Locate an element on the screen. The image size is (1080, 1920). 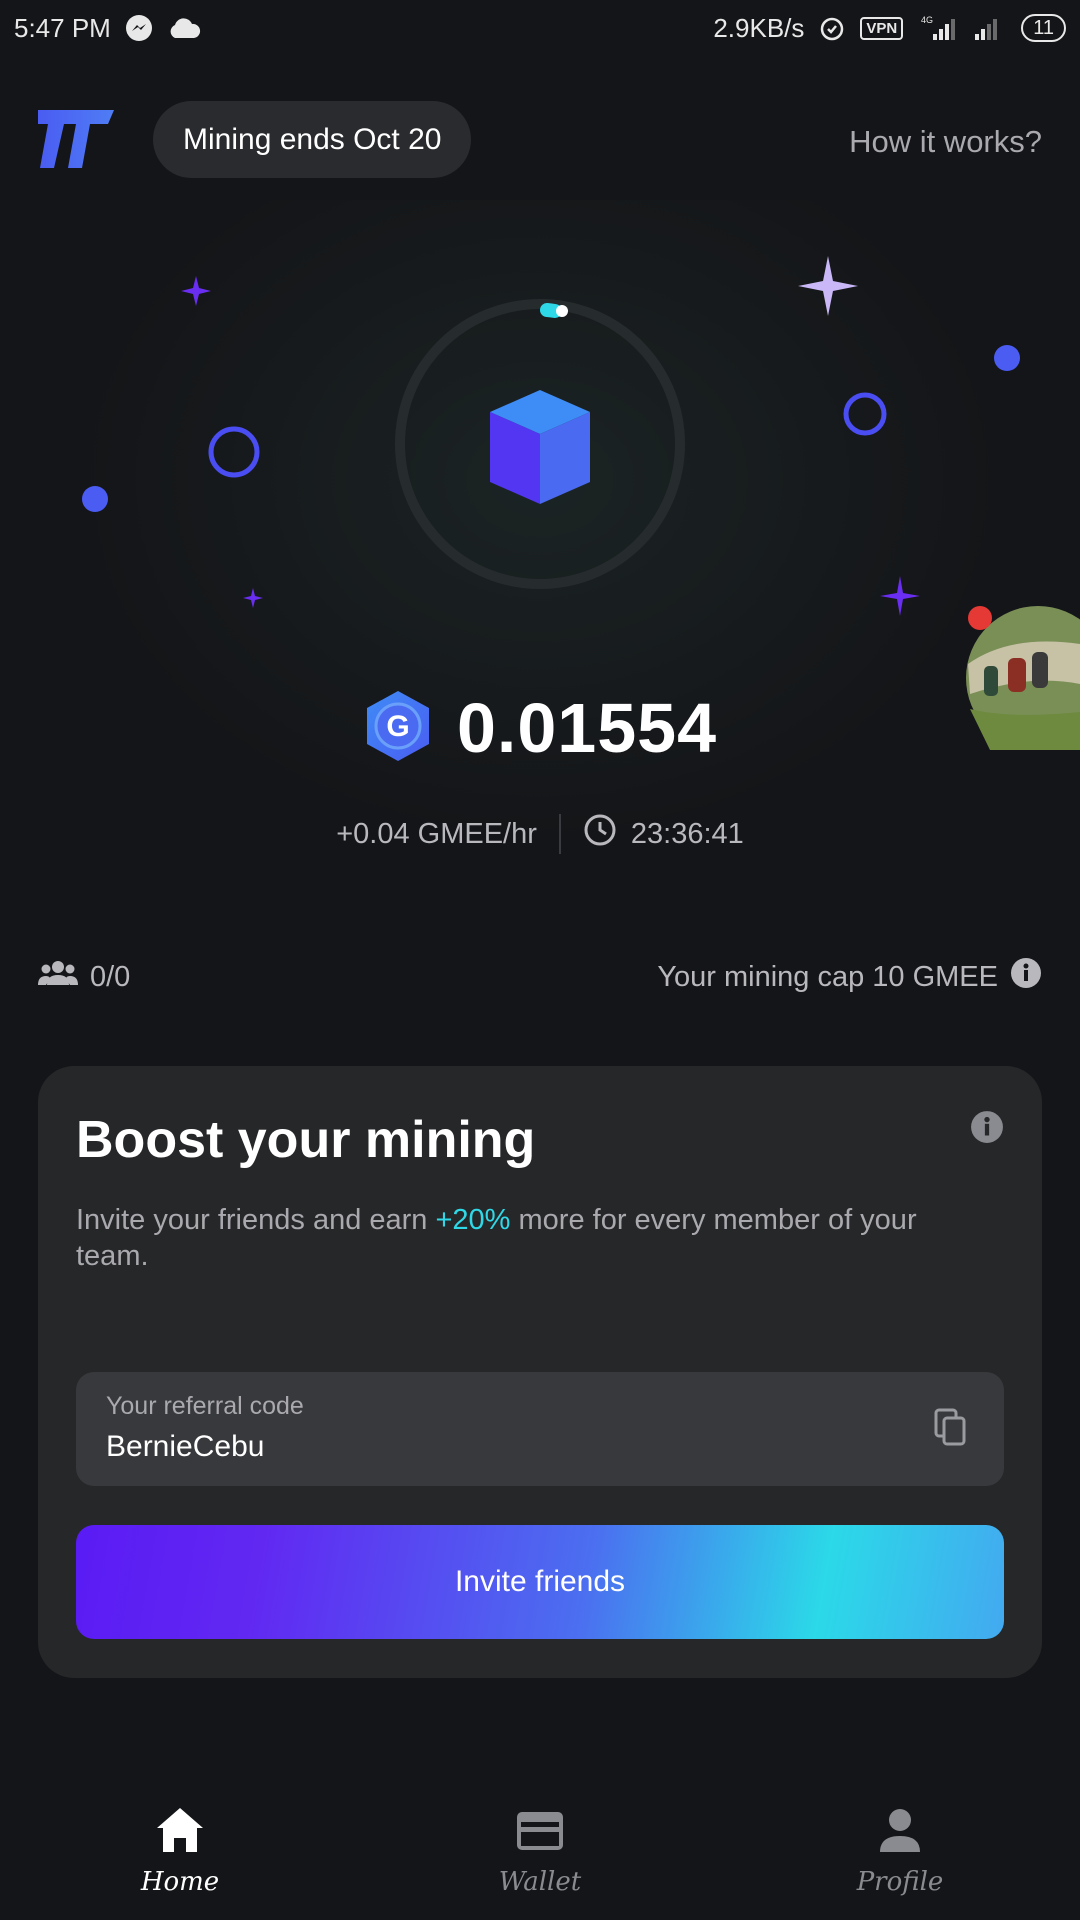
messenger-icon is located at coordinates (139, 28).